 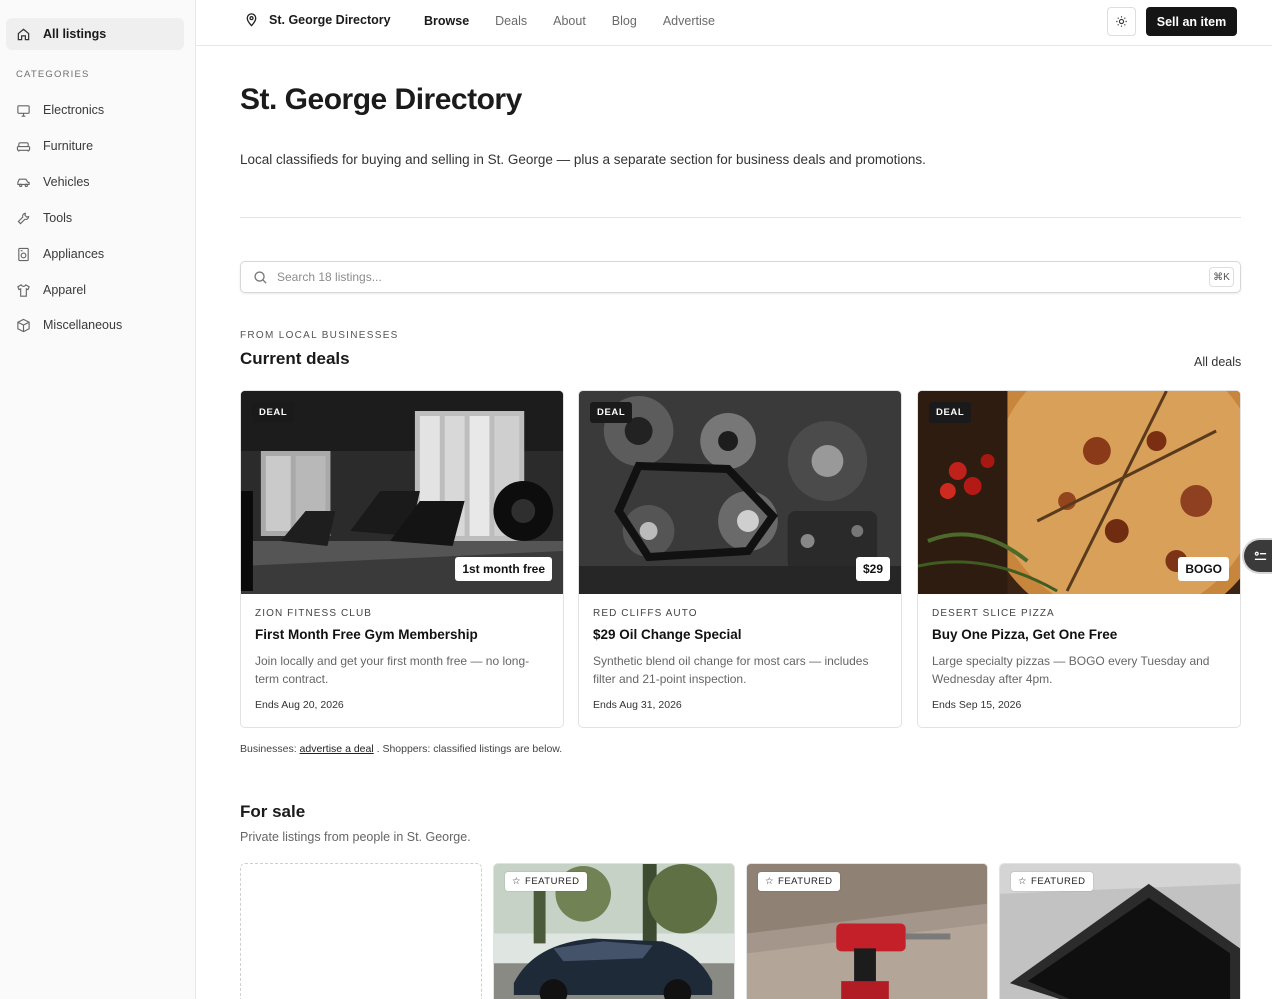 What do you see at coordinates (53, 74) in the screenshot?
I see `categories-heading: CATEGORIES` at bounding box center [53, 74].